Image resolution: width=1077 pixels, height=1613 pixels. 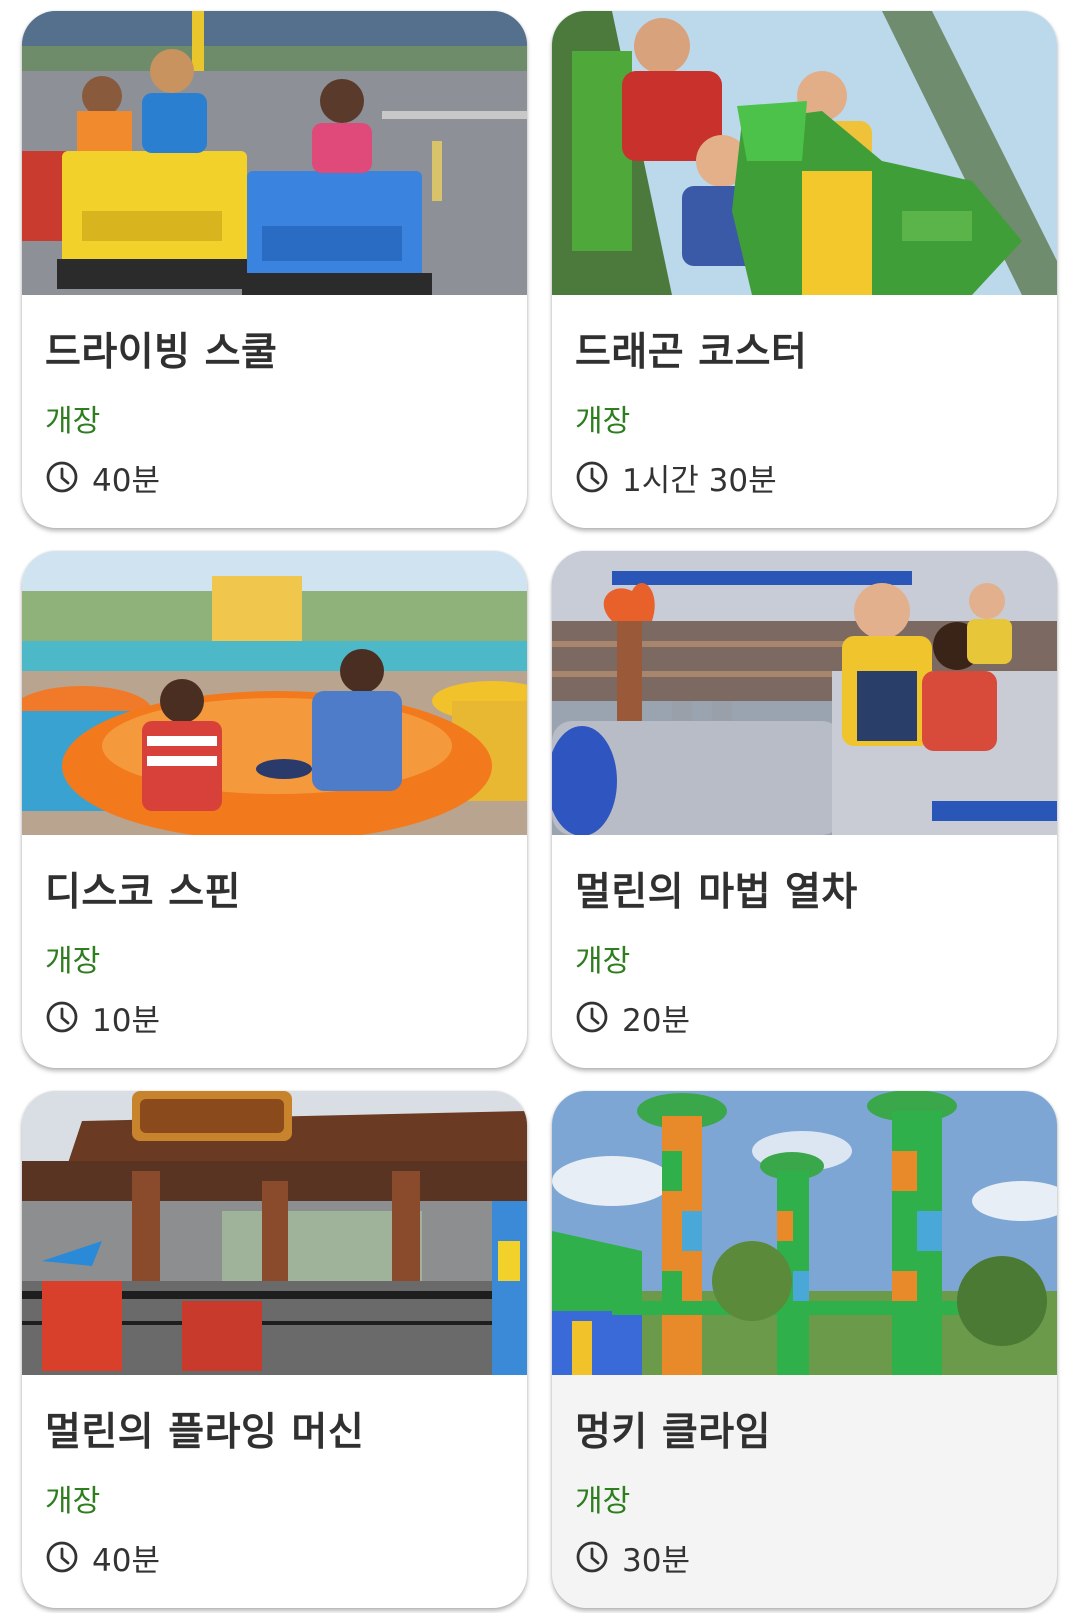 I want to click on attraction-name: 멀린의 플라잉 머신, so click(x=205, y=1432).